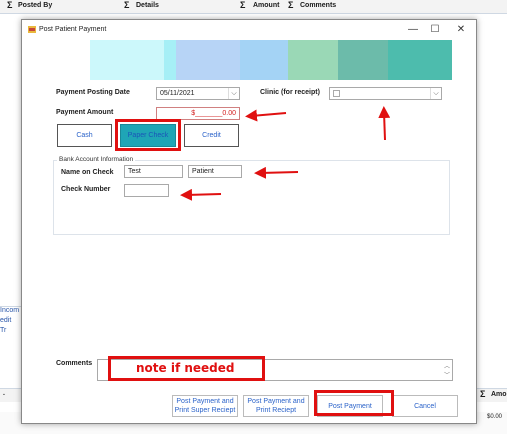  What do you see at coordinates (266, 115) in the screenshot?
I see `arrow-amount` at bounding box center [266, 115].